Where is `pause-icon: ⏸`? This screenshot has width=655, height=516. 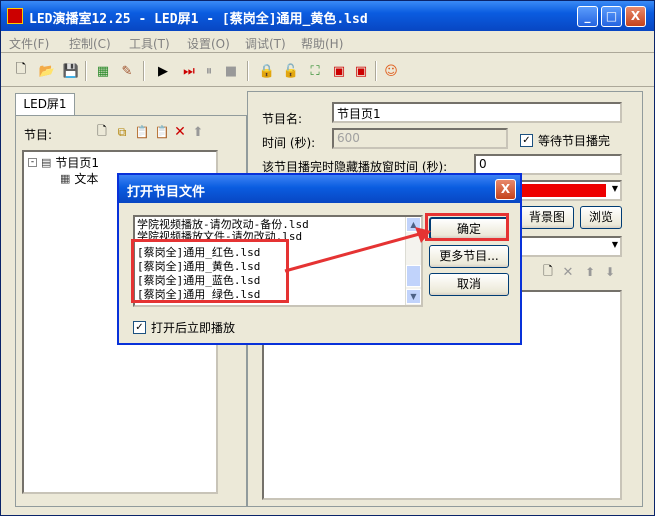 pause-icon: ⏸ is located at coordinates (209, 71).